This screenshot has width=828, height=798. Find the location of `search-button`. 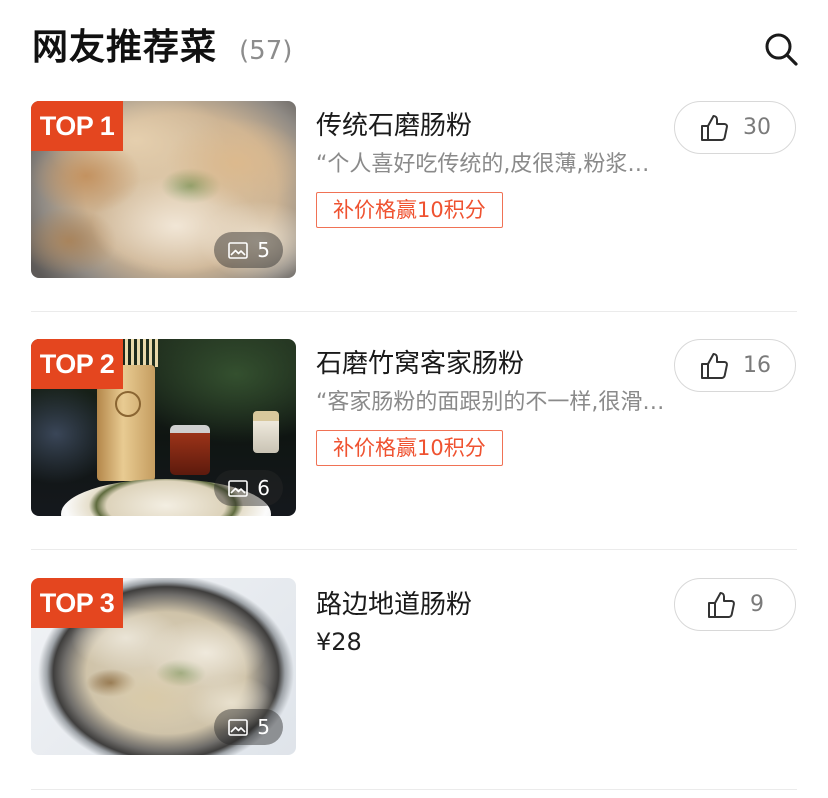

search-button is located at coordinates (781, 49).